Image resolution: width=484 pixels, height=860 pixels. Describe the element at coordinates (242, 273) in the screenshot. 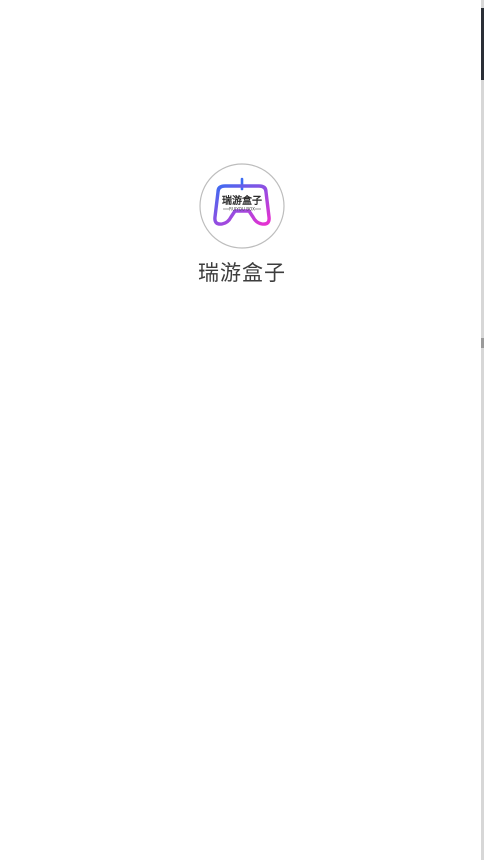

I see `app-title: 瑞游盒子` at that location.